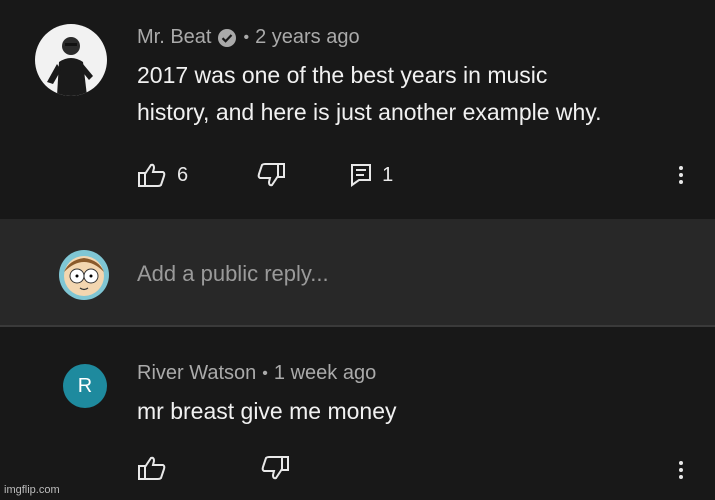 This screenshot has width=715, height=500. I want to click on comment-meta: Mr. Beat • 2 years ago, so click(248, 37).